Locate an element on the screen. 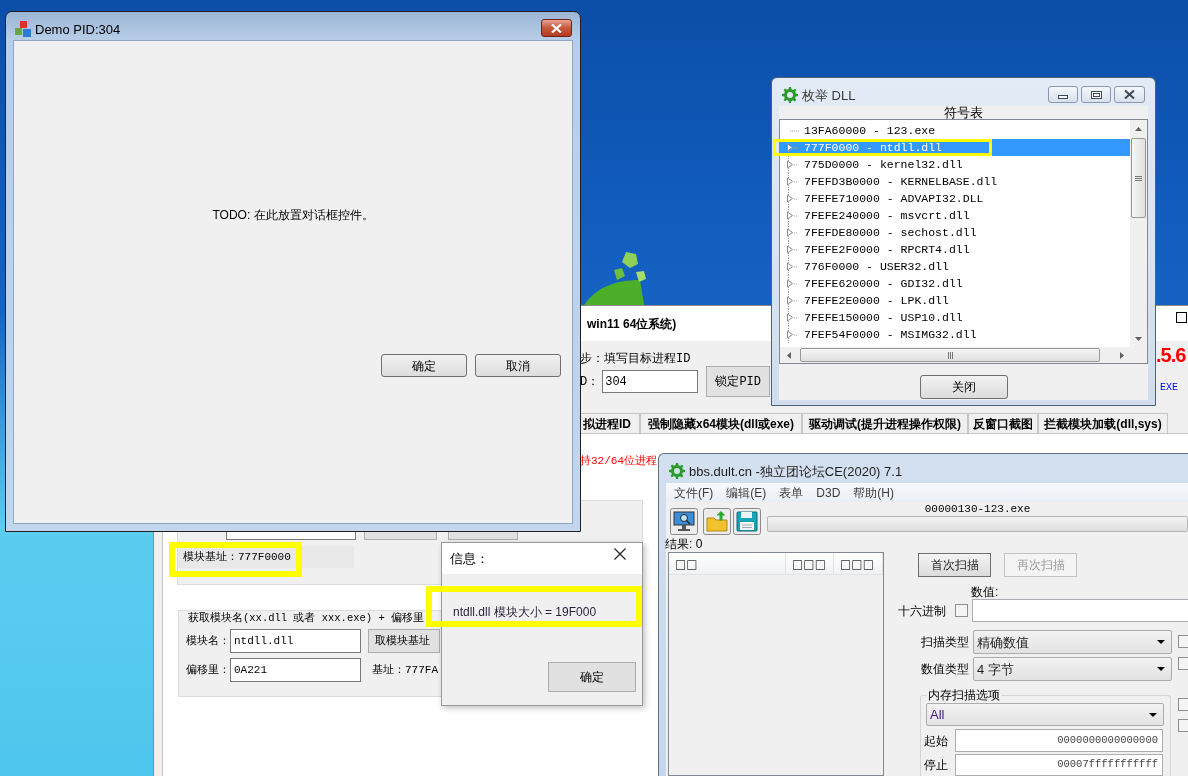 This screenshot has width=1188, height=776. close-button: 关闭 is located at coordinates (963, 387).